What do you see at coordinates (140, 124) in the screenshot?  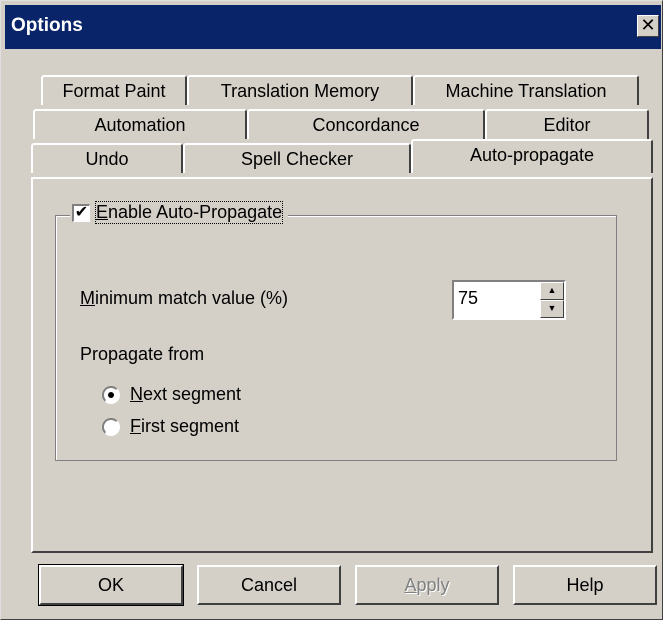 I see `tab-automation: Automation` at bounding box center [140, 124].